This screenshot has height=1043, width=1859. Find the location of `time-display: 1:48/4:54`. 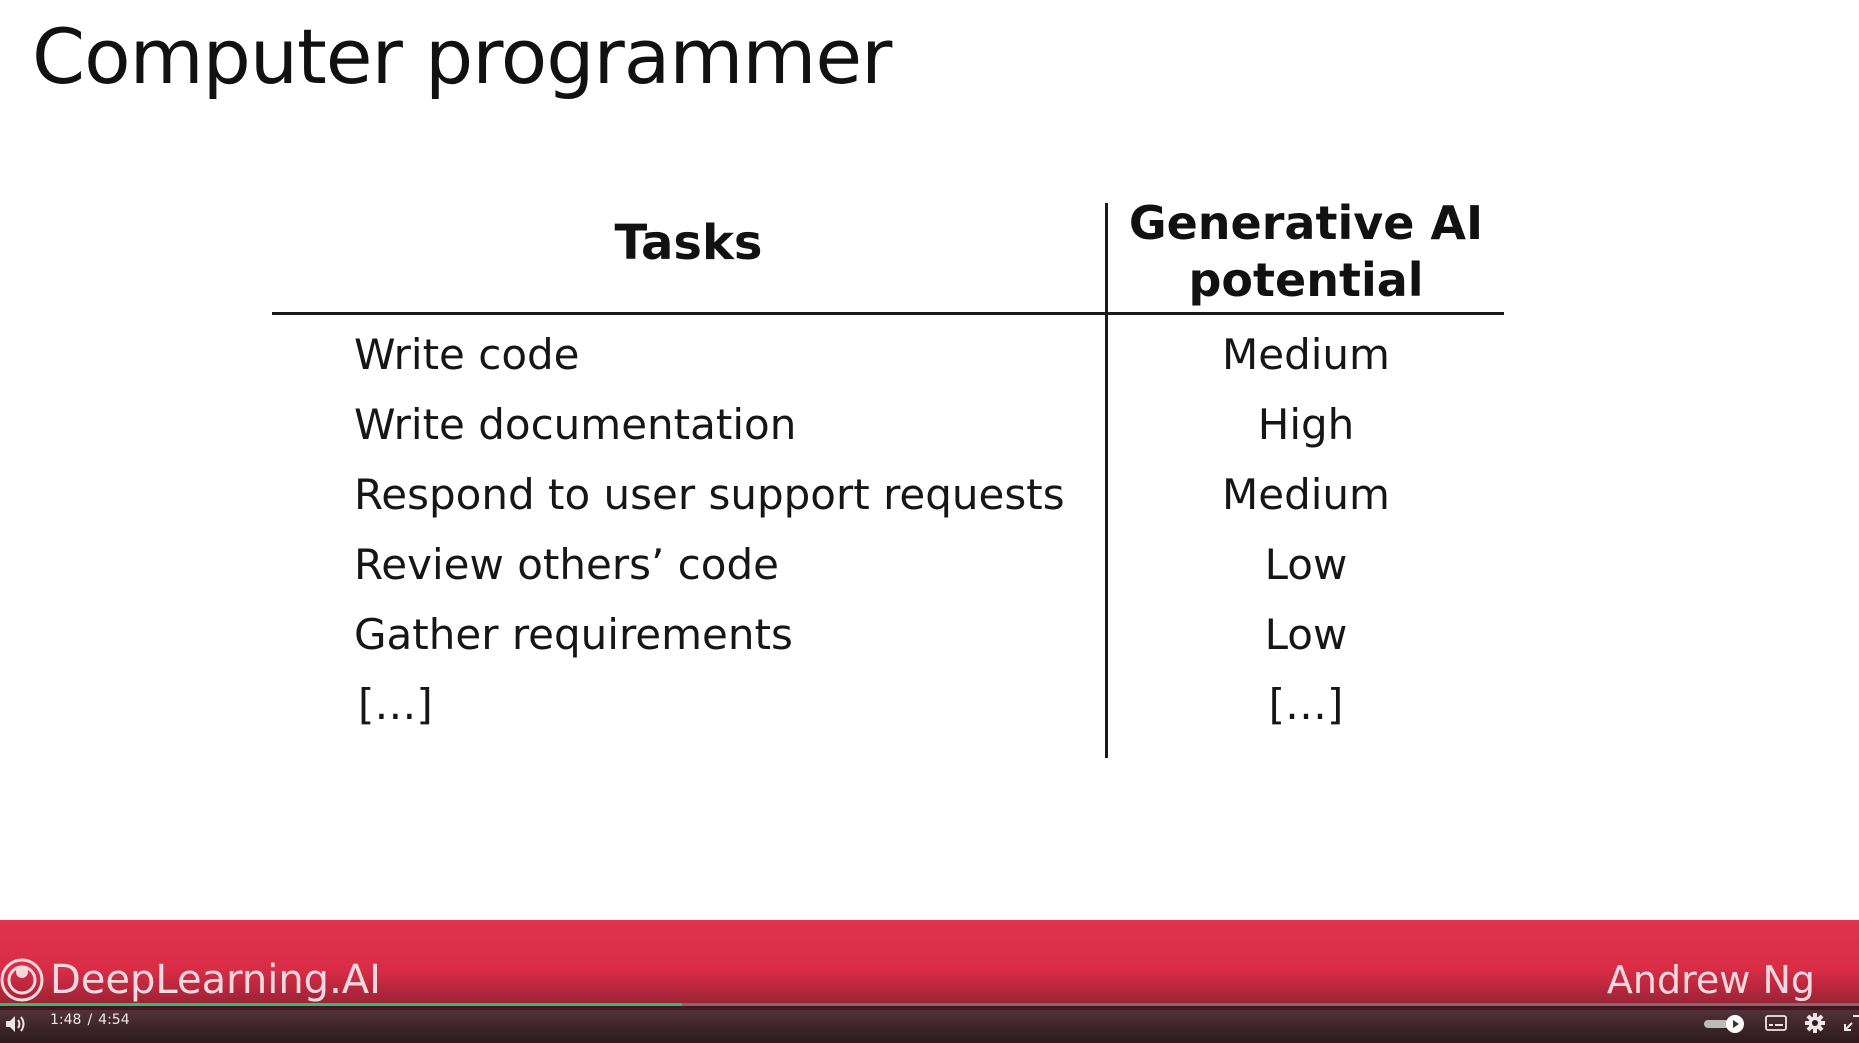

time-display: 1:48/4:54 is located at coordinates (90, 1020).